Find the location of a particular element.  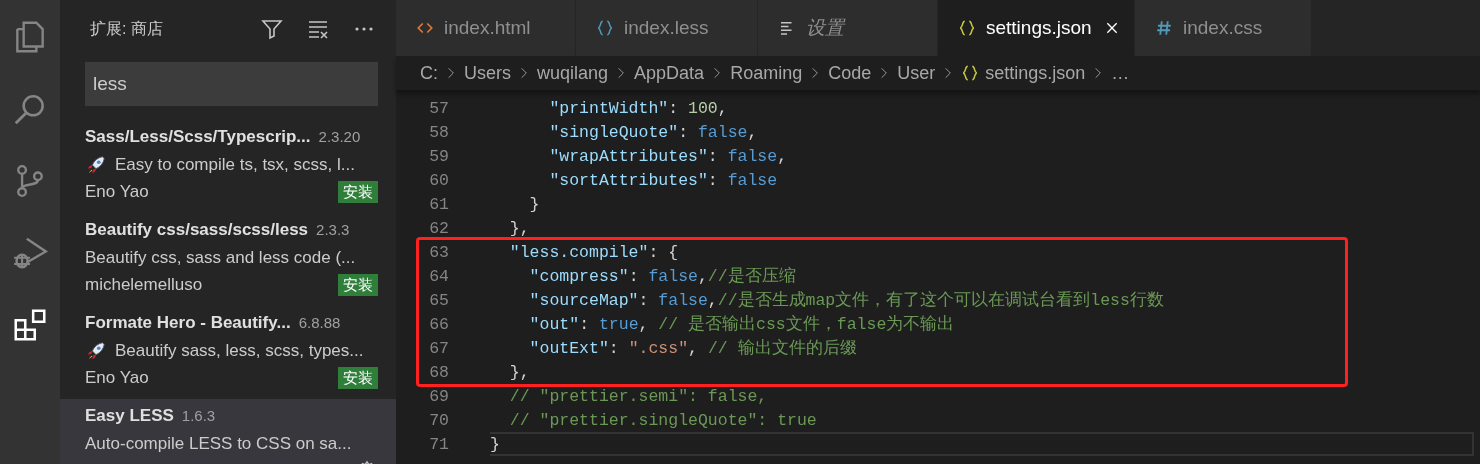

breadcrumb-item: settings.json is located at coordinates (1035, 73).